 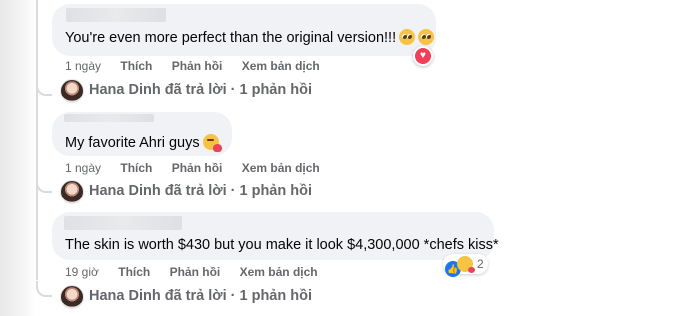 What do you see at coordinates (82, 272) in the screenshot?
I see `comment-time: 19 giờ` at bounding box center [82, 272].